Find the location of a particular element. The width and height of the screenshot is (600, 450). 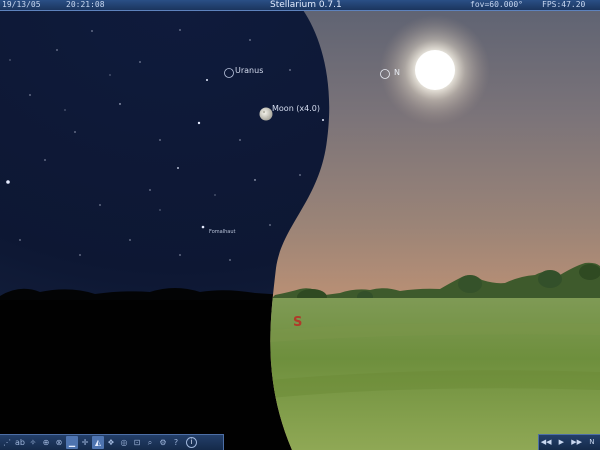

app-title: Stellarium 0.7.1 is located at coordinates (306, 5).